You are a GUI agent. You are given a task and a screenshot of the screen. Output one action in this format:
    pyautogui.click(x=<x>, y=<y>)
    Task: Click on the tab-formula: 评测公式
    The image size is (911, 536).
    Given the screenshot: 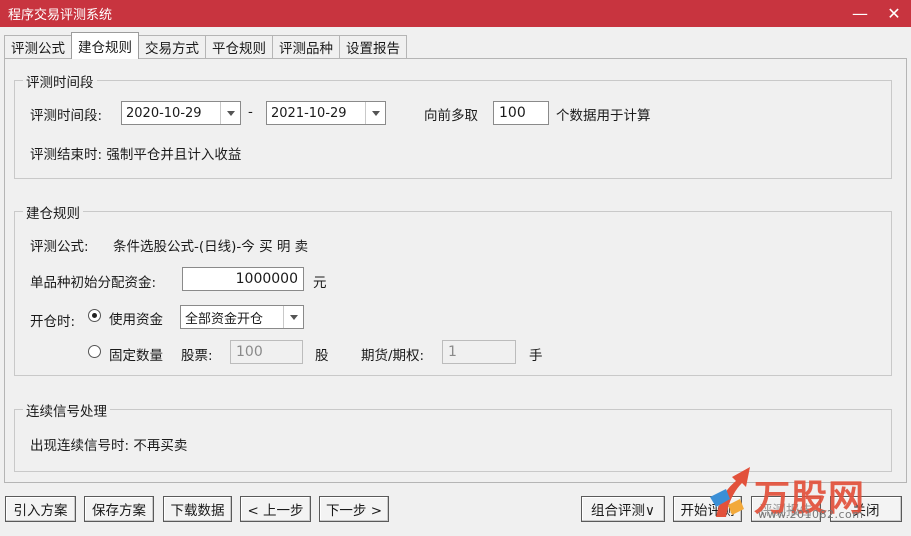 What is the action you would take?
    pyautogui.click(x=38, y=46)
    